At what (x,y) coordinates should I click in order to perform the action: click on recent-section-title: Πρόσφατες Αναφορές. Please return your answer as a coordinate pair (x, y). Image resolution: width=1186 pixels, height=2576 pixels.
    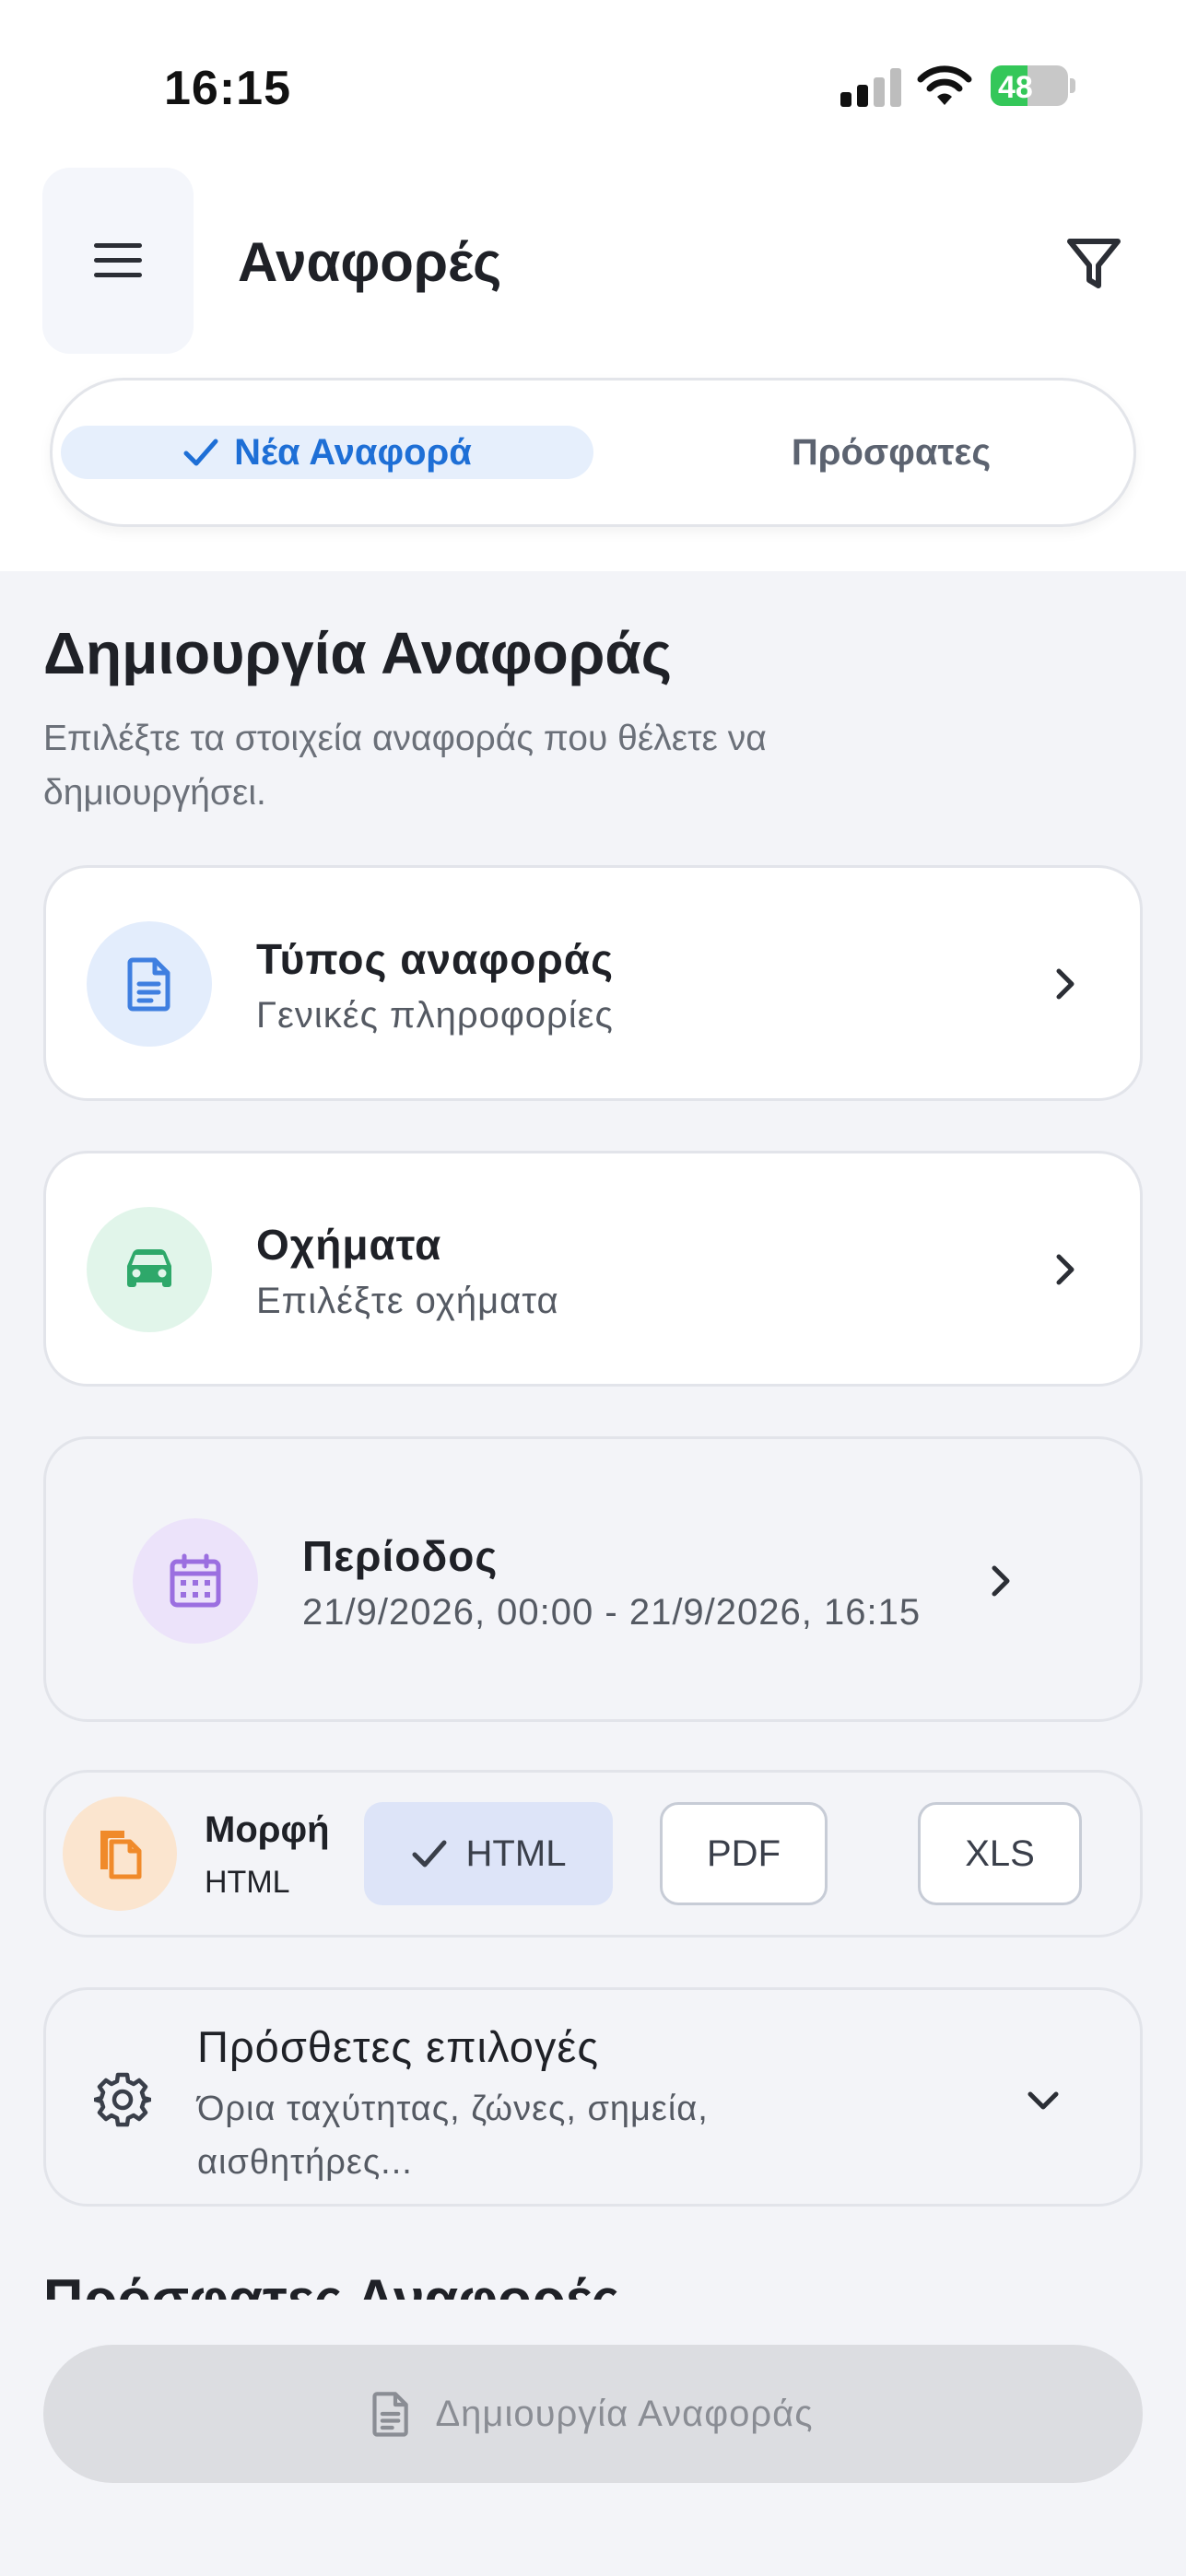
    Looking at the image, I should click on (331, 2286).